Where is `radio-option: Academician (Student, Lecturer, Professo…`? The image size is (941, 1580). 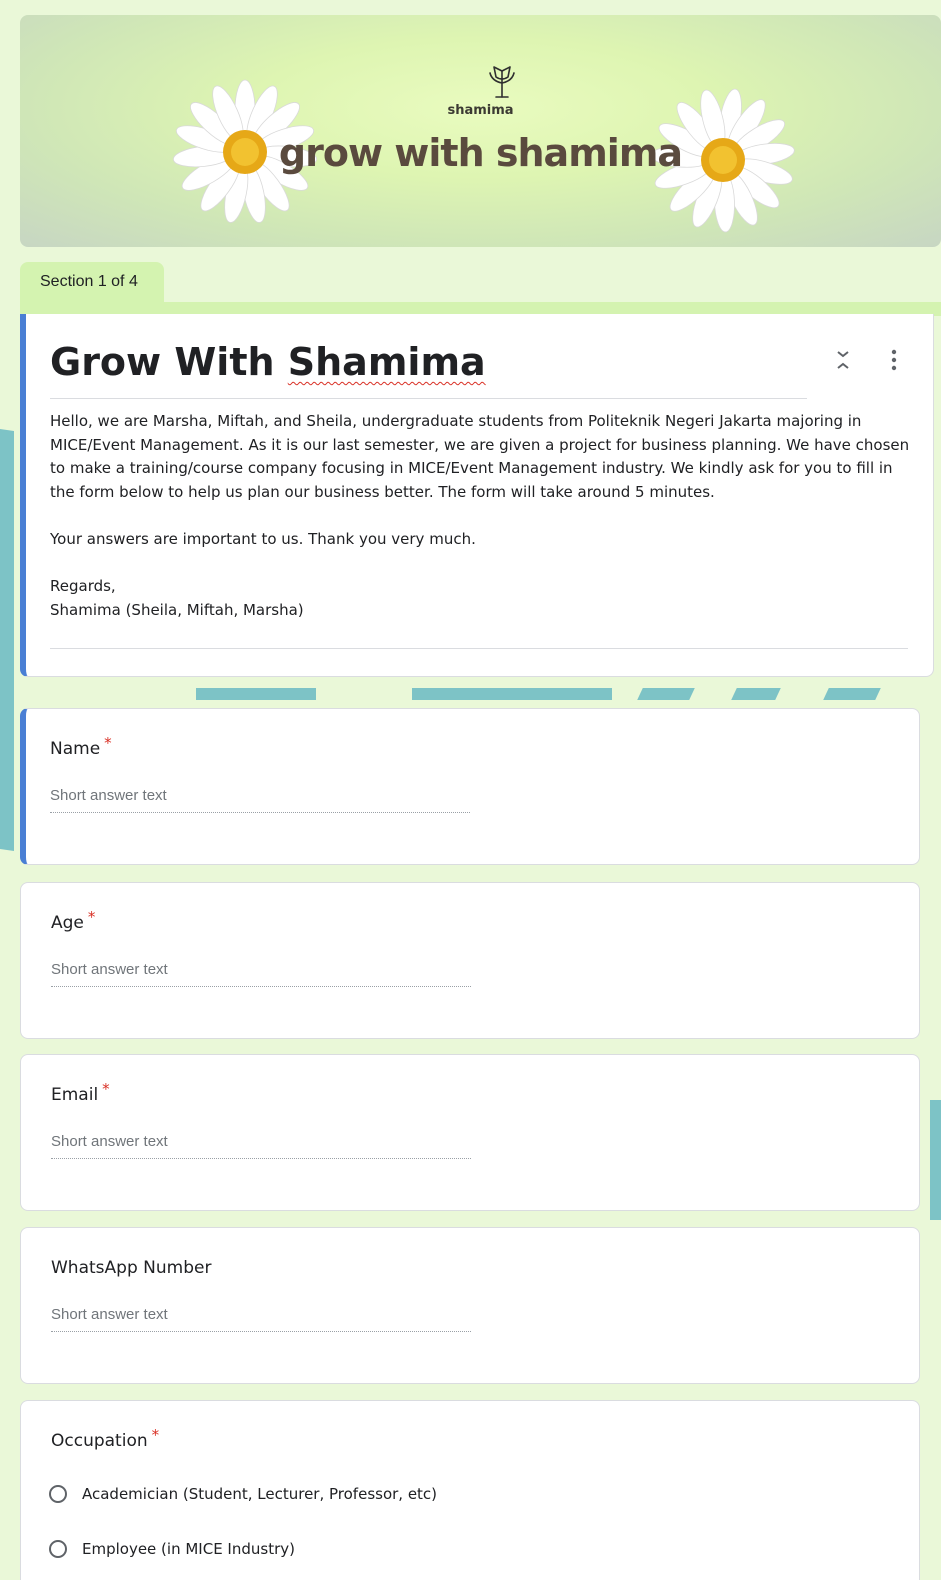
radio-option: Academician (Student, Lecturer, Professo… is located at coordinates (243, 1494).